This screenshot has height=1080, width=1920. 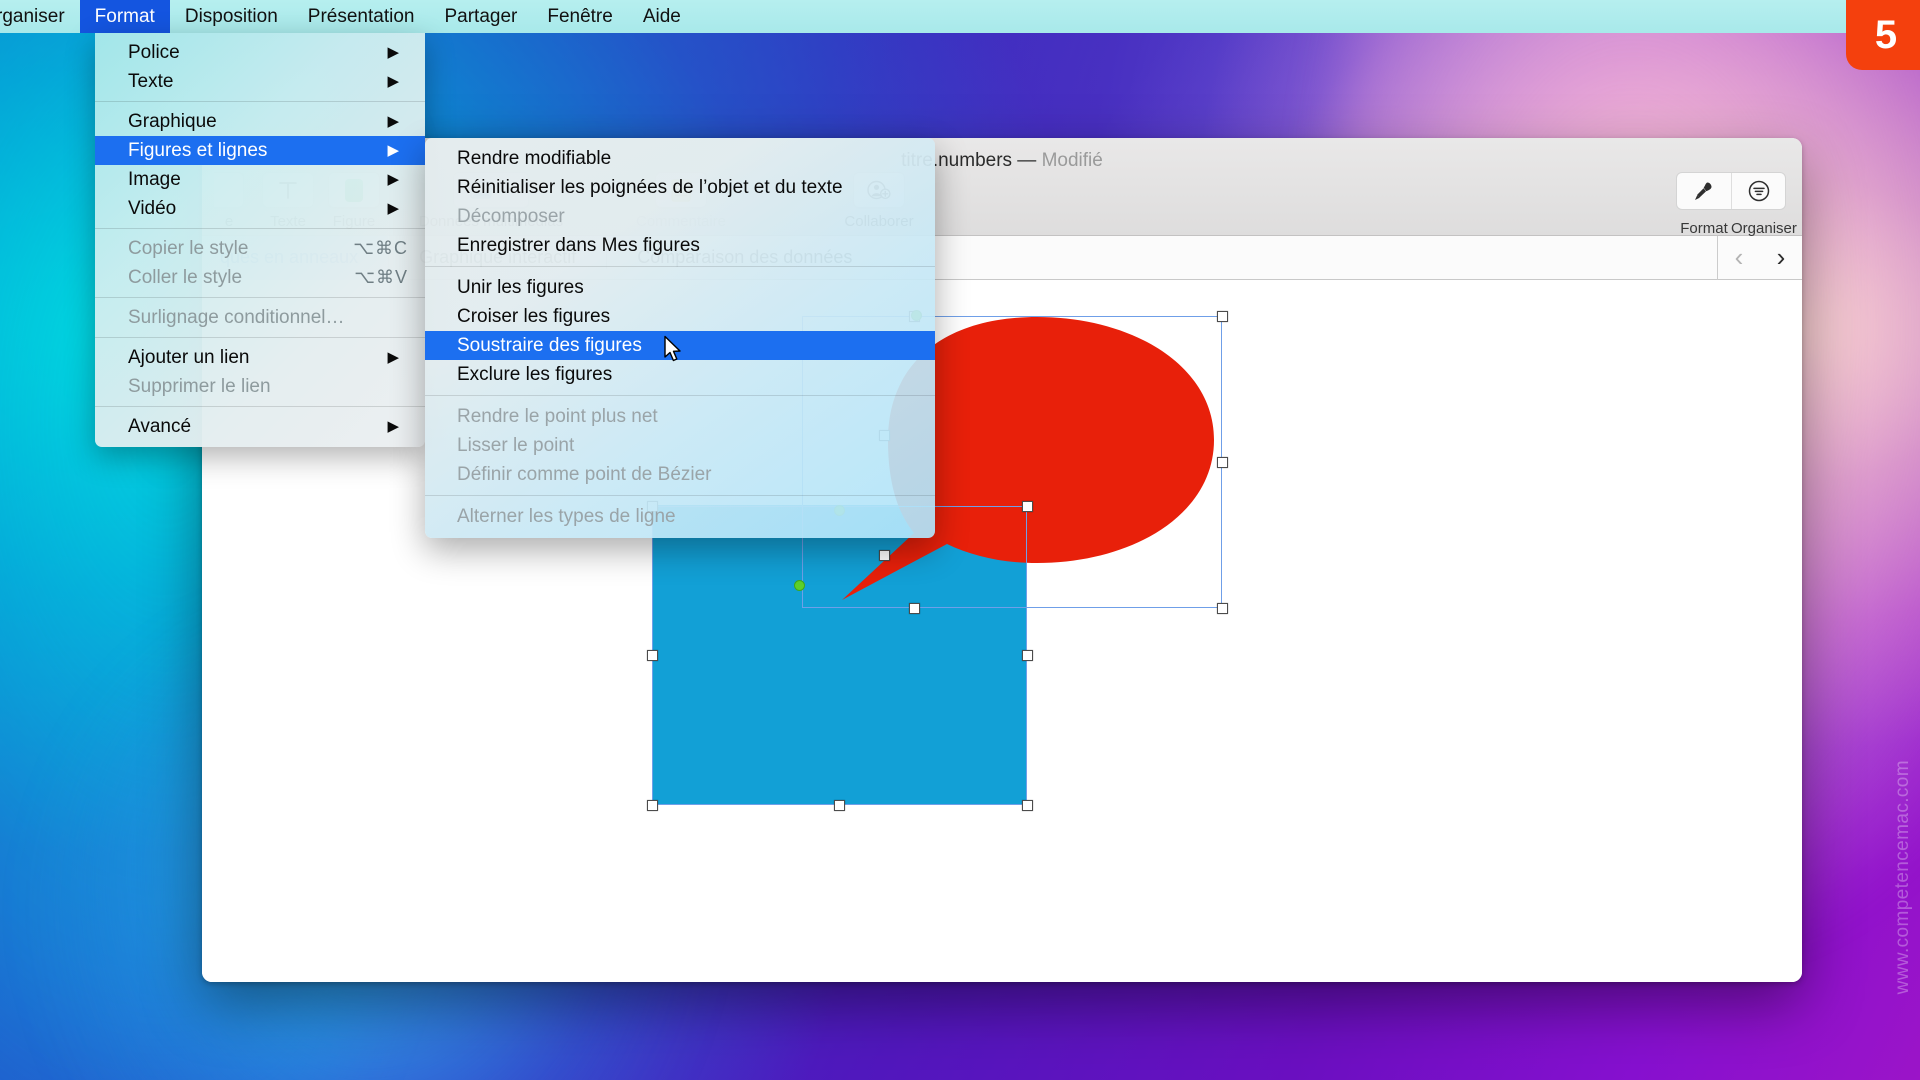 I want to click on inspector-button-pair, so click(x=1731, y=191).